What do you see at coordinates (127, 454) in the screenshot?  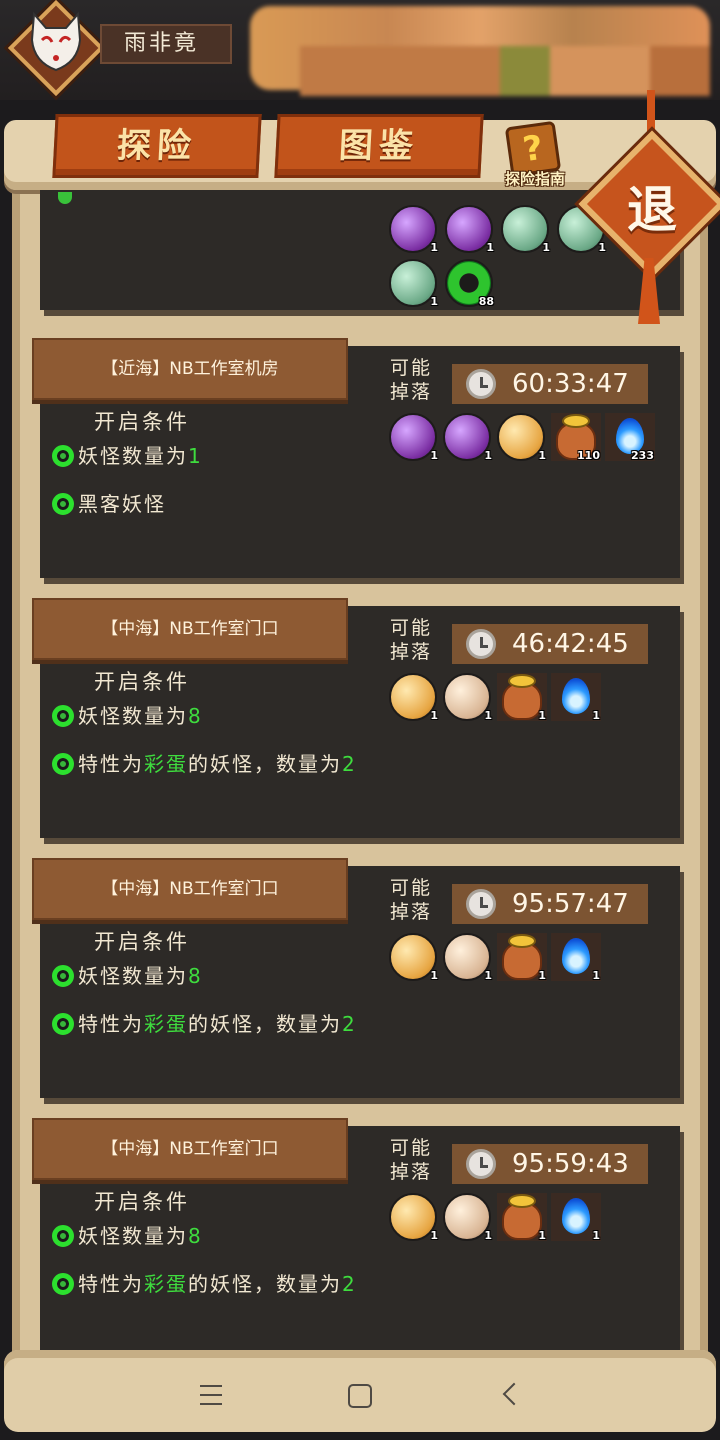 I see `condition-row: 妖怪数量为1` at bounding box center [127, 454].